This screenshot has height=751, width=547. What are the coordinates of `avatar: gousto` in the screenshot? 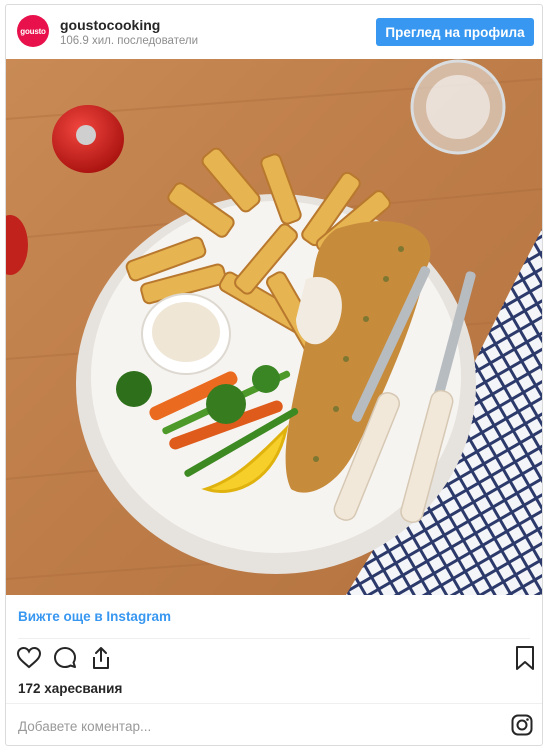 It's located at (33, 31).